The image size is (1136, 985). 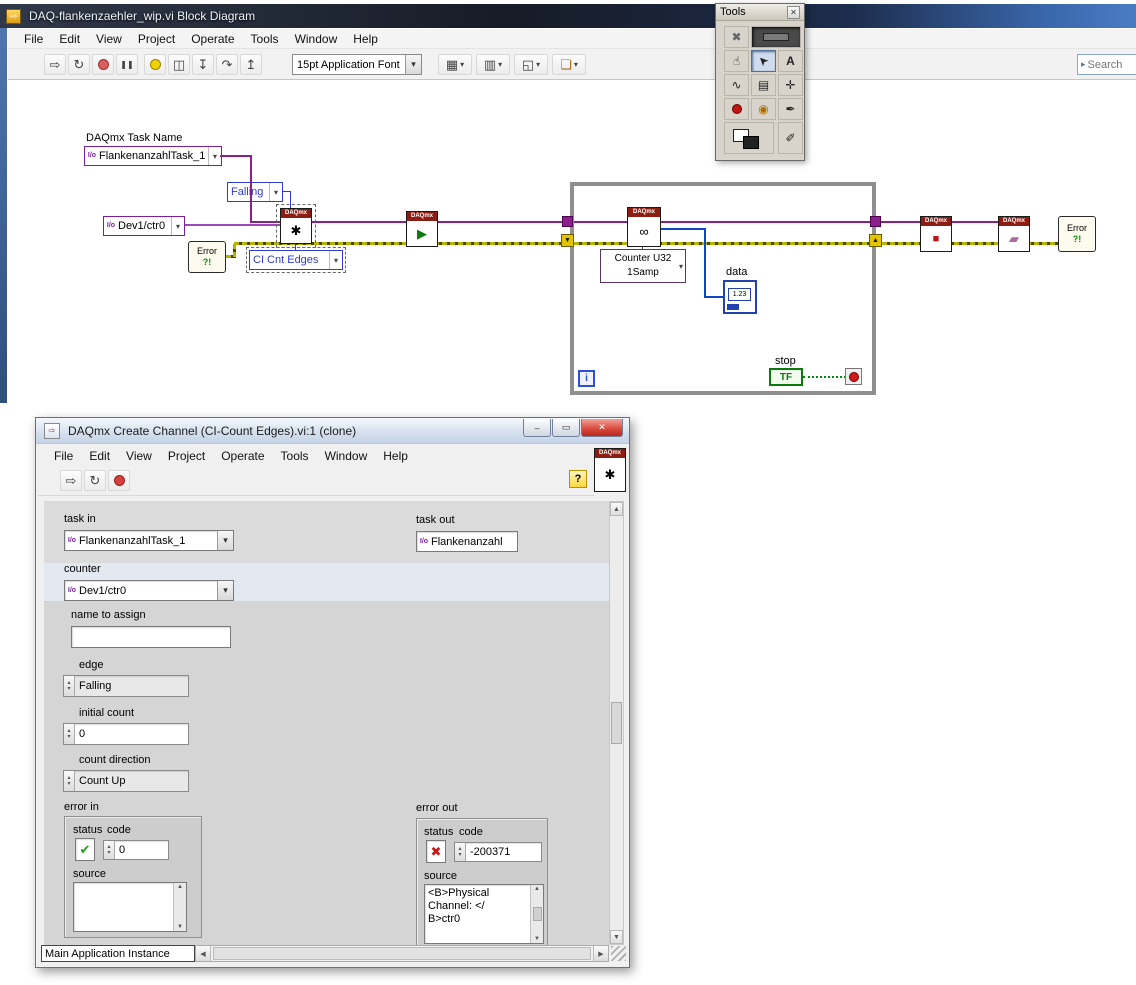 I want to click on shift-register-left: ▼, so click(x=567, y=240).